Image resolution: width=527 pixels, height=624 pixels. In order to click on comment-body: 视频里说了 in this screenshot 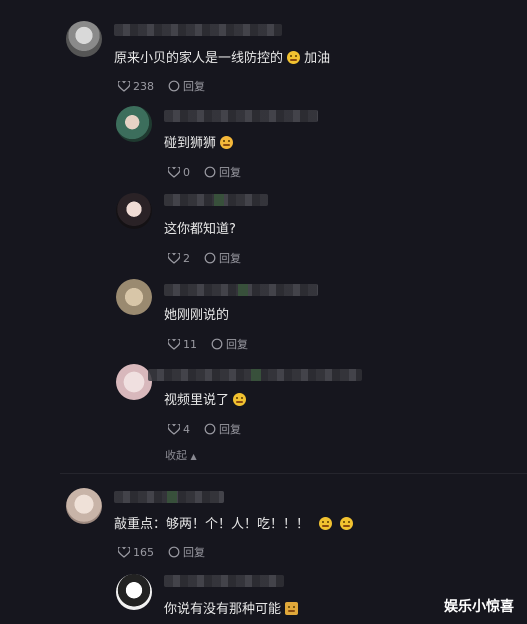, I will do `click(197, 400)`.